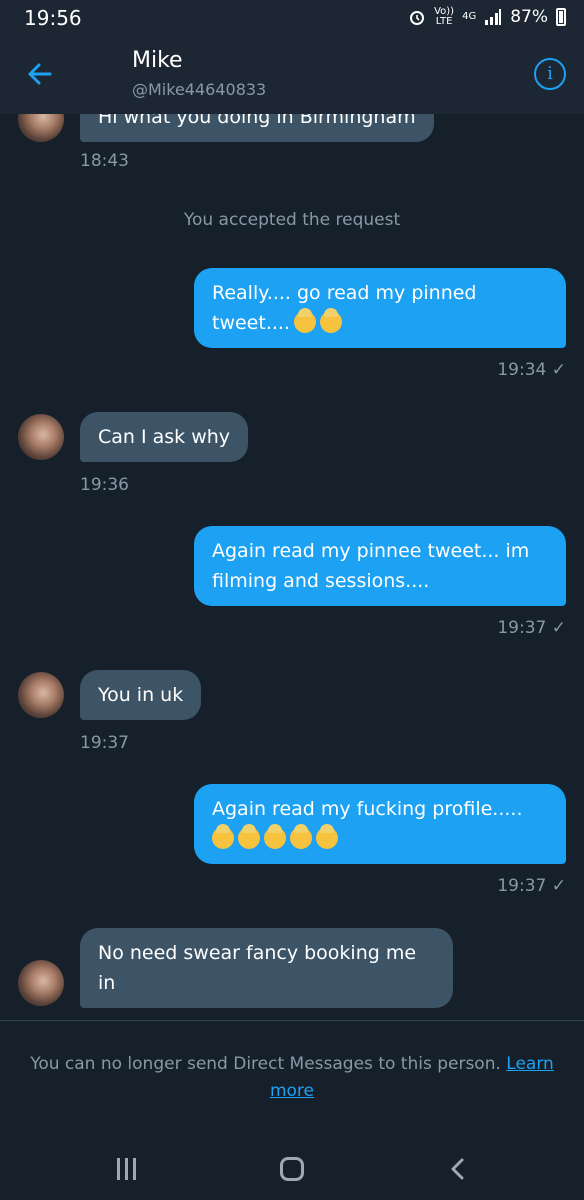 The height and width of the screenshot is (1200, 584). I want to click on status-icons: Vo)) LTE 4G 87%, so click(487, 17).